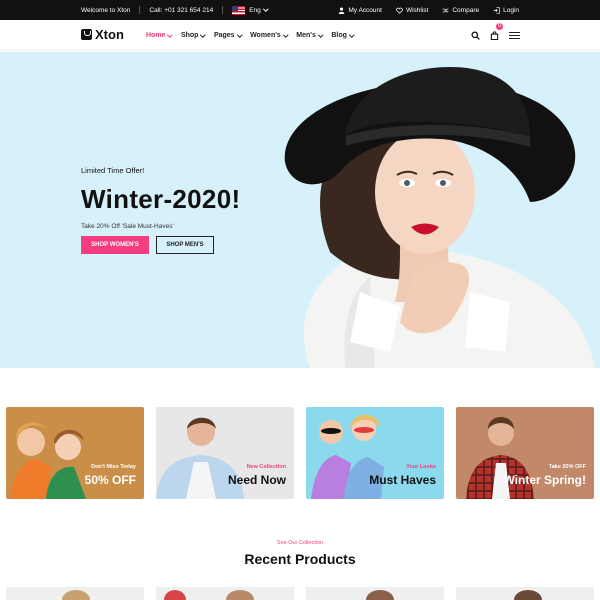 This screenshot has width=600, height=600. What do you see at coordinates (421, 467) in the screenshot?
I see `banner-kicker: Your Looks` at bounding box center [421, 467].